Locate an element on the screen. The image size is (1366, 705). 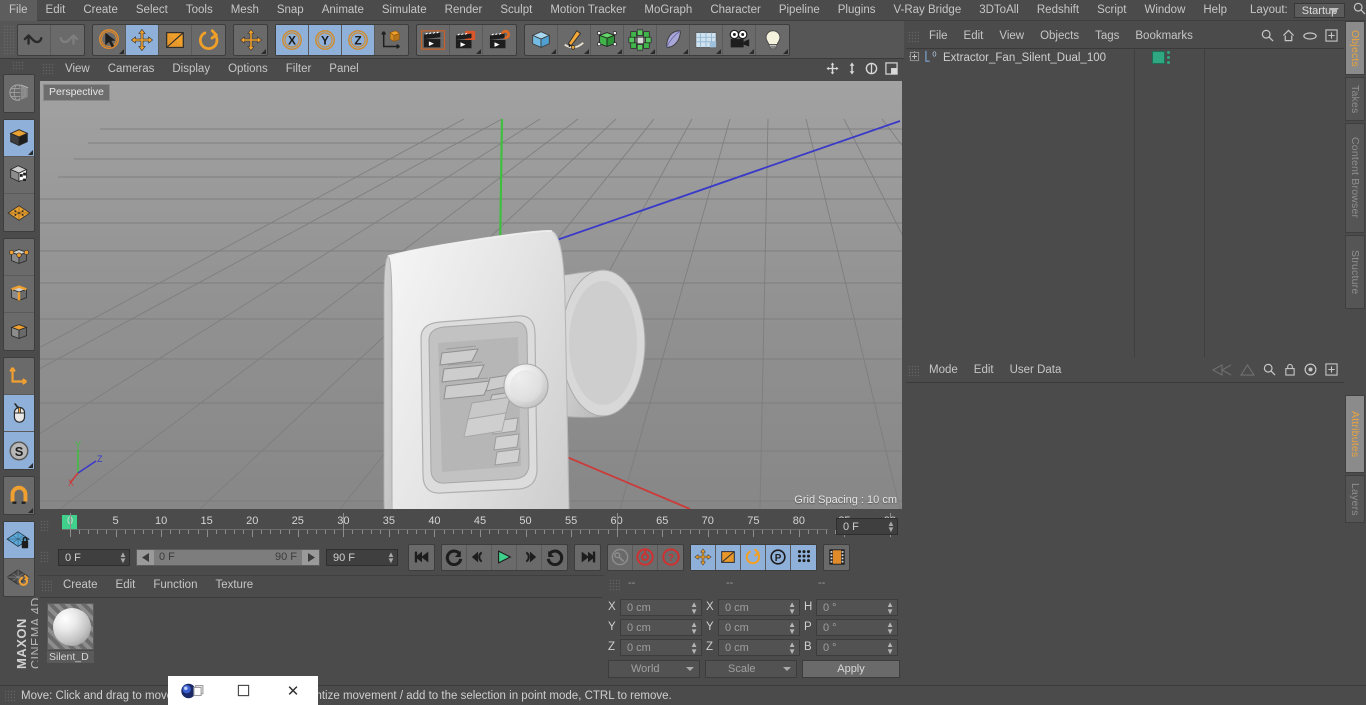
rot-b-field: 0 ° ▲ ▼ is located at coordinates (857, 647).